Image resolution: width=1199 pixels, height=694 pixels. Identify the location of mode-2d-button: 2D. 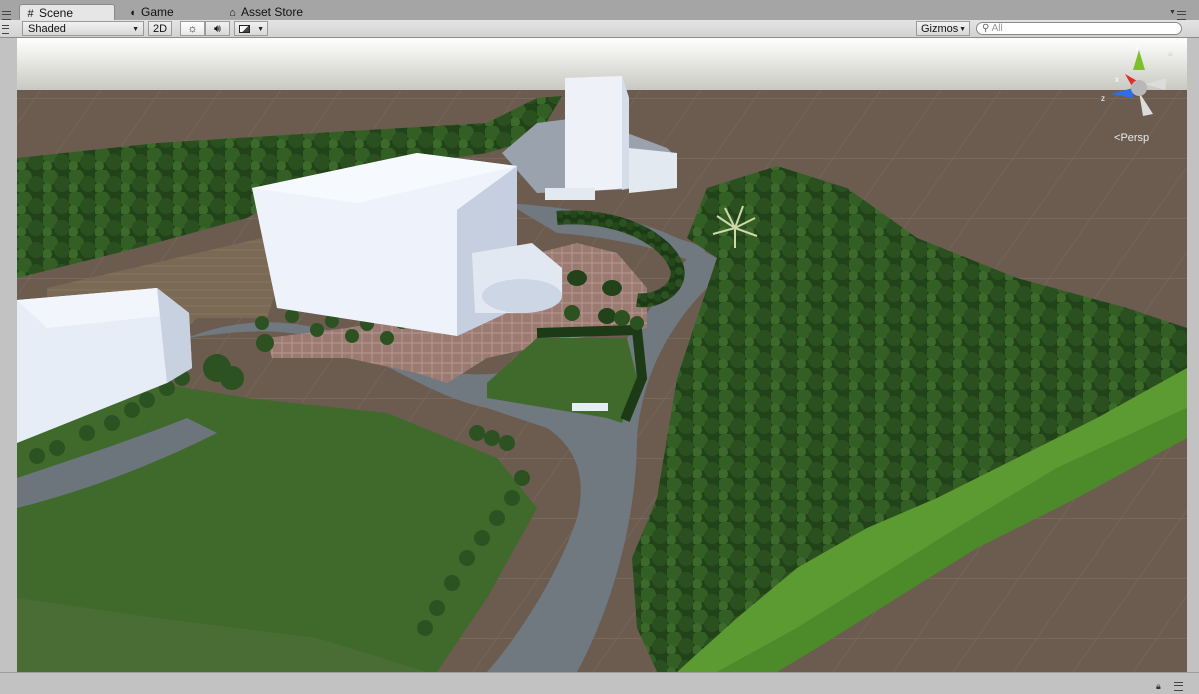
(160, 28).